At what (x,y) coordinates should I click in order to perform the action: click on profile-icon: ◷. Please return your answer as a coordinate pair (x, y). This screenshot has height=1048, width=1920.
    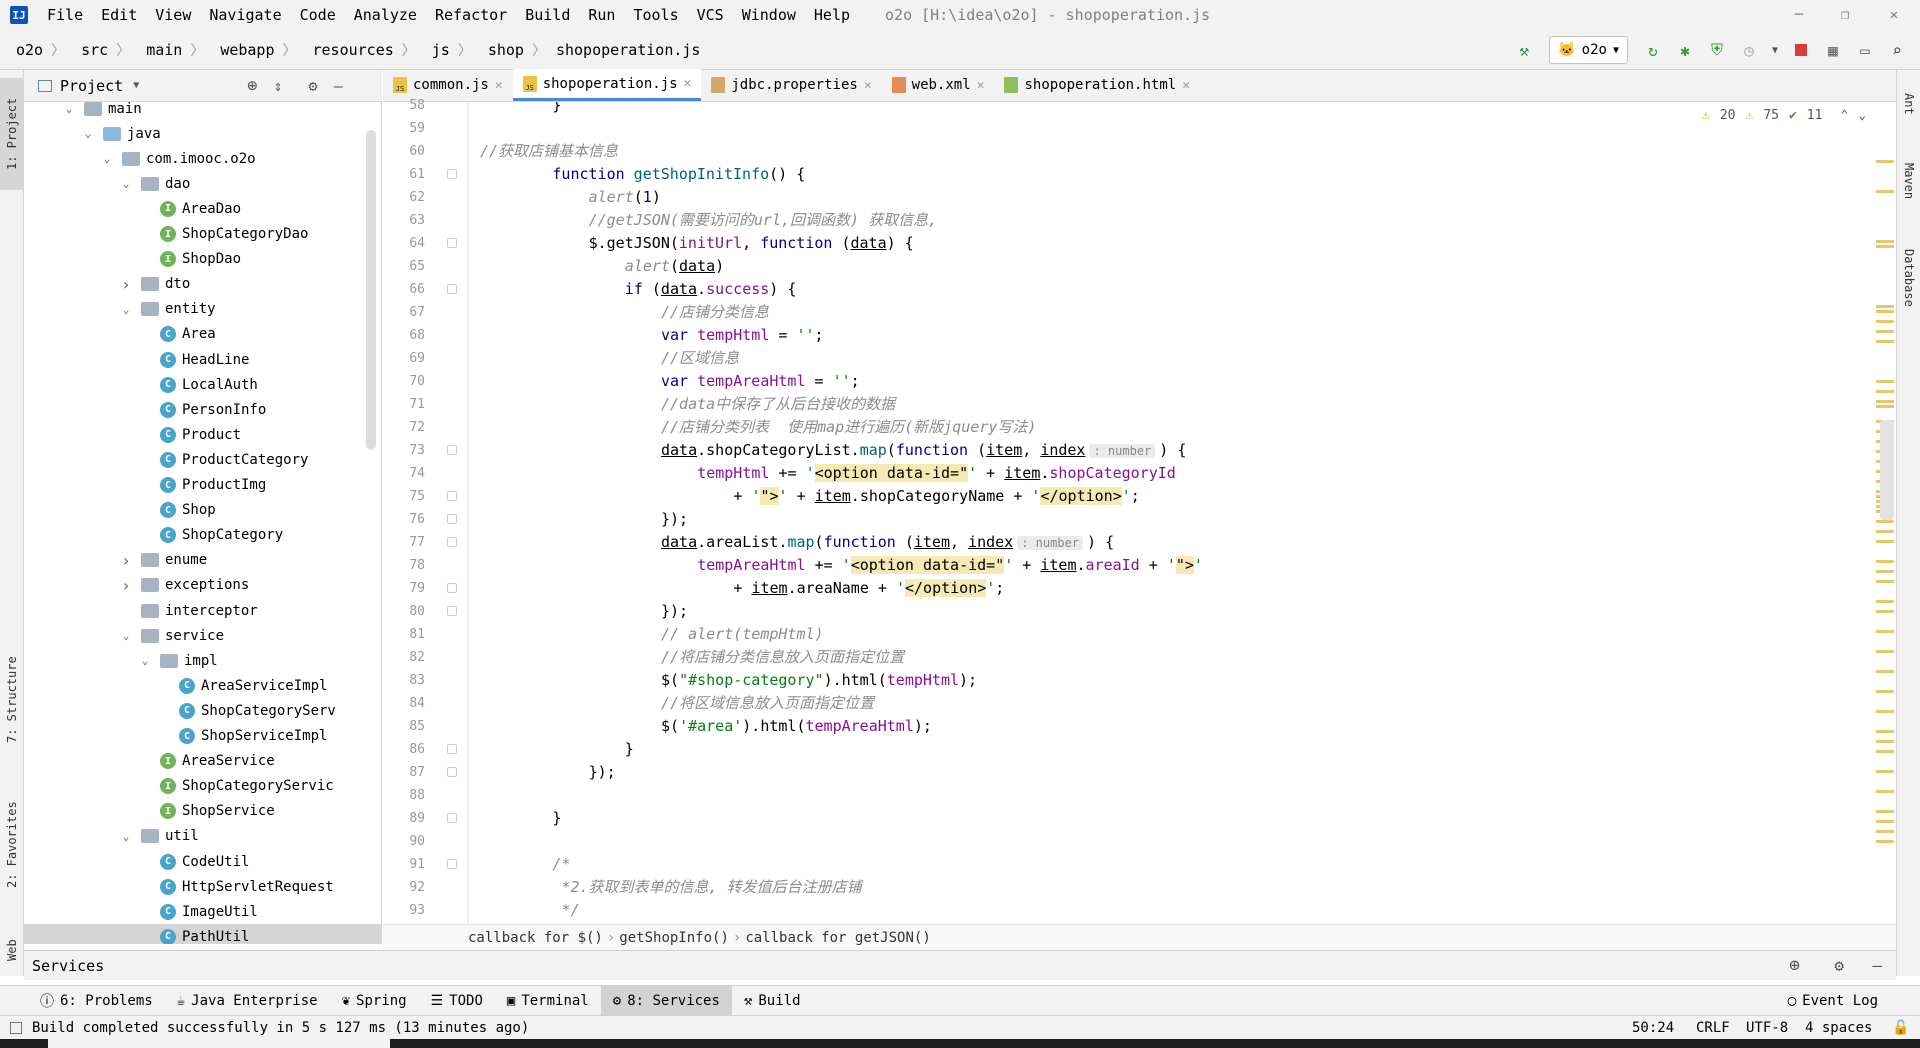
    Looking at the image, I should click on (1749, 50).